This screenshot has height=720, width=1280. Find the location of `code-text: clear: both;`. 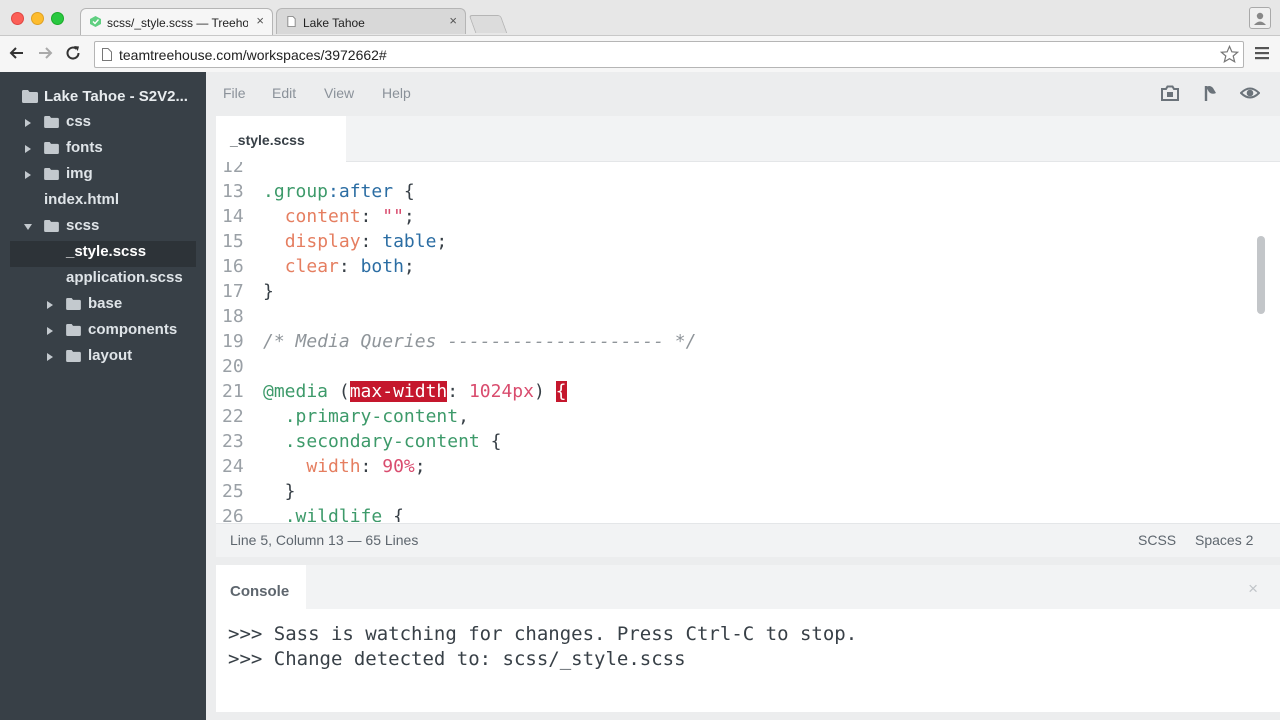

code-text: clear: both; is located at coordinates (349, 266).